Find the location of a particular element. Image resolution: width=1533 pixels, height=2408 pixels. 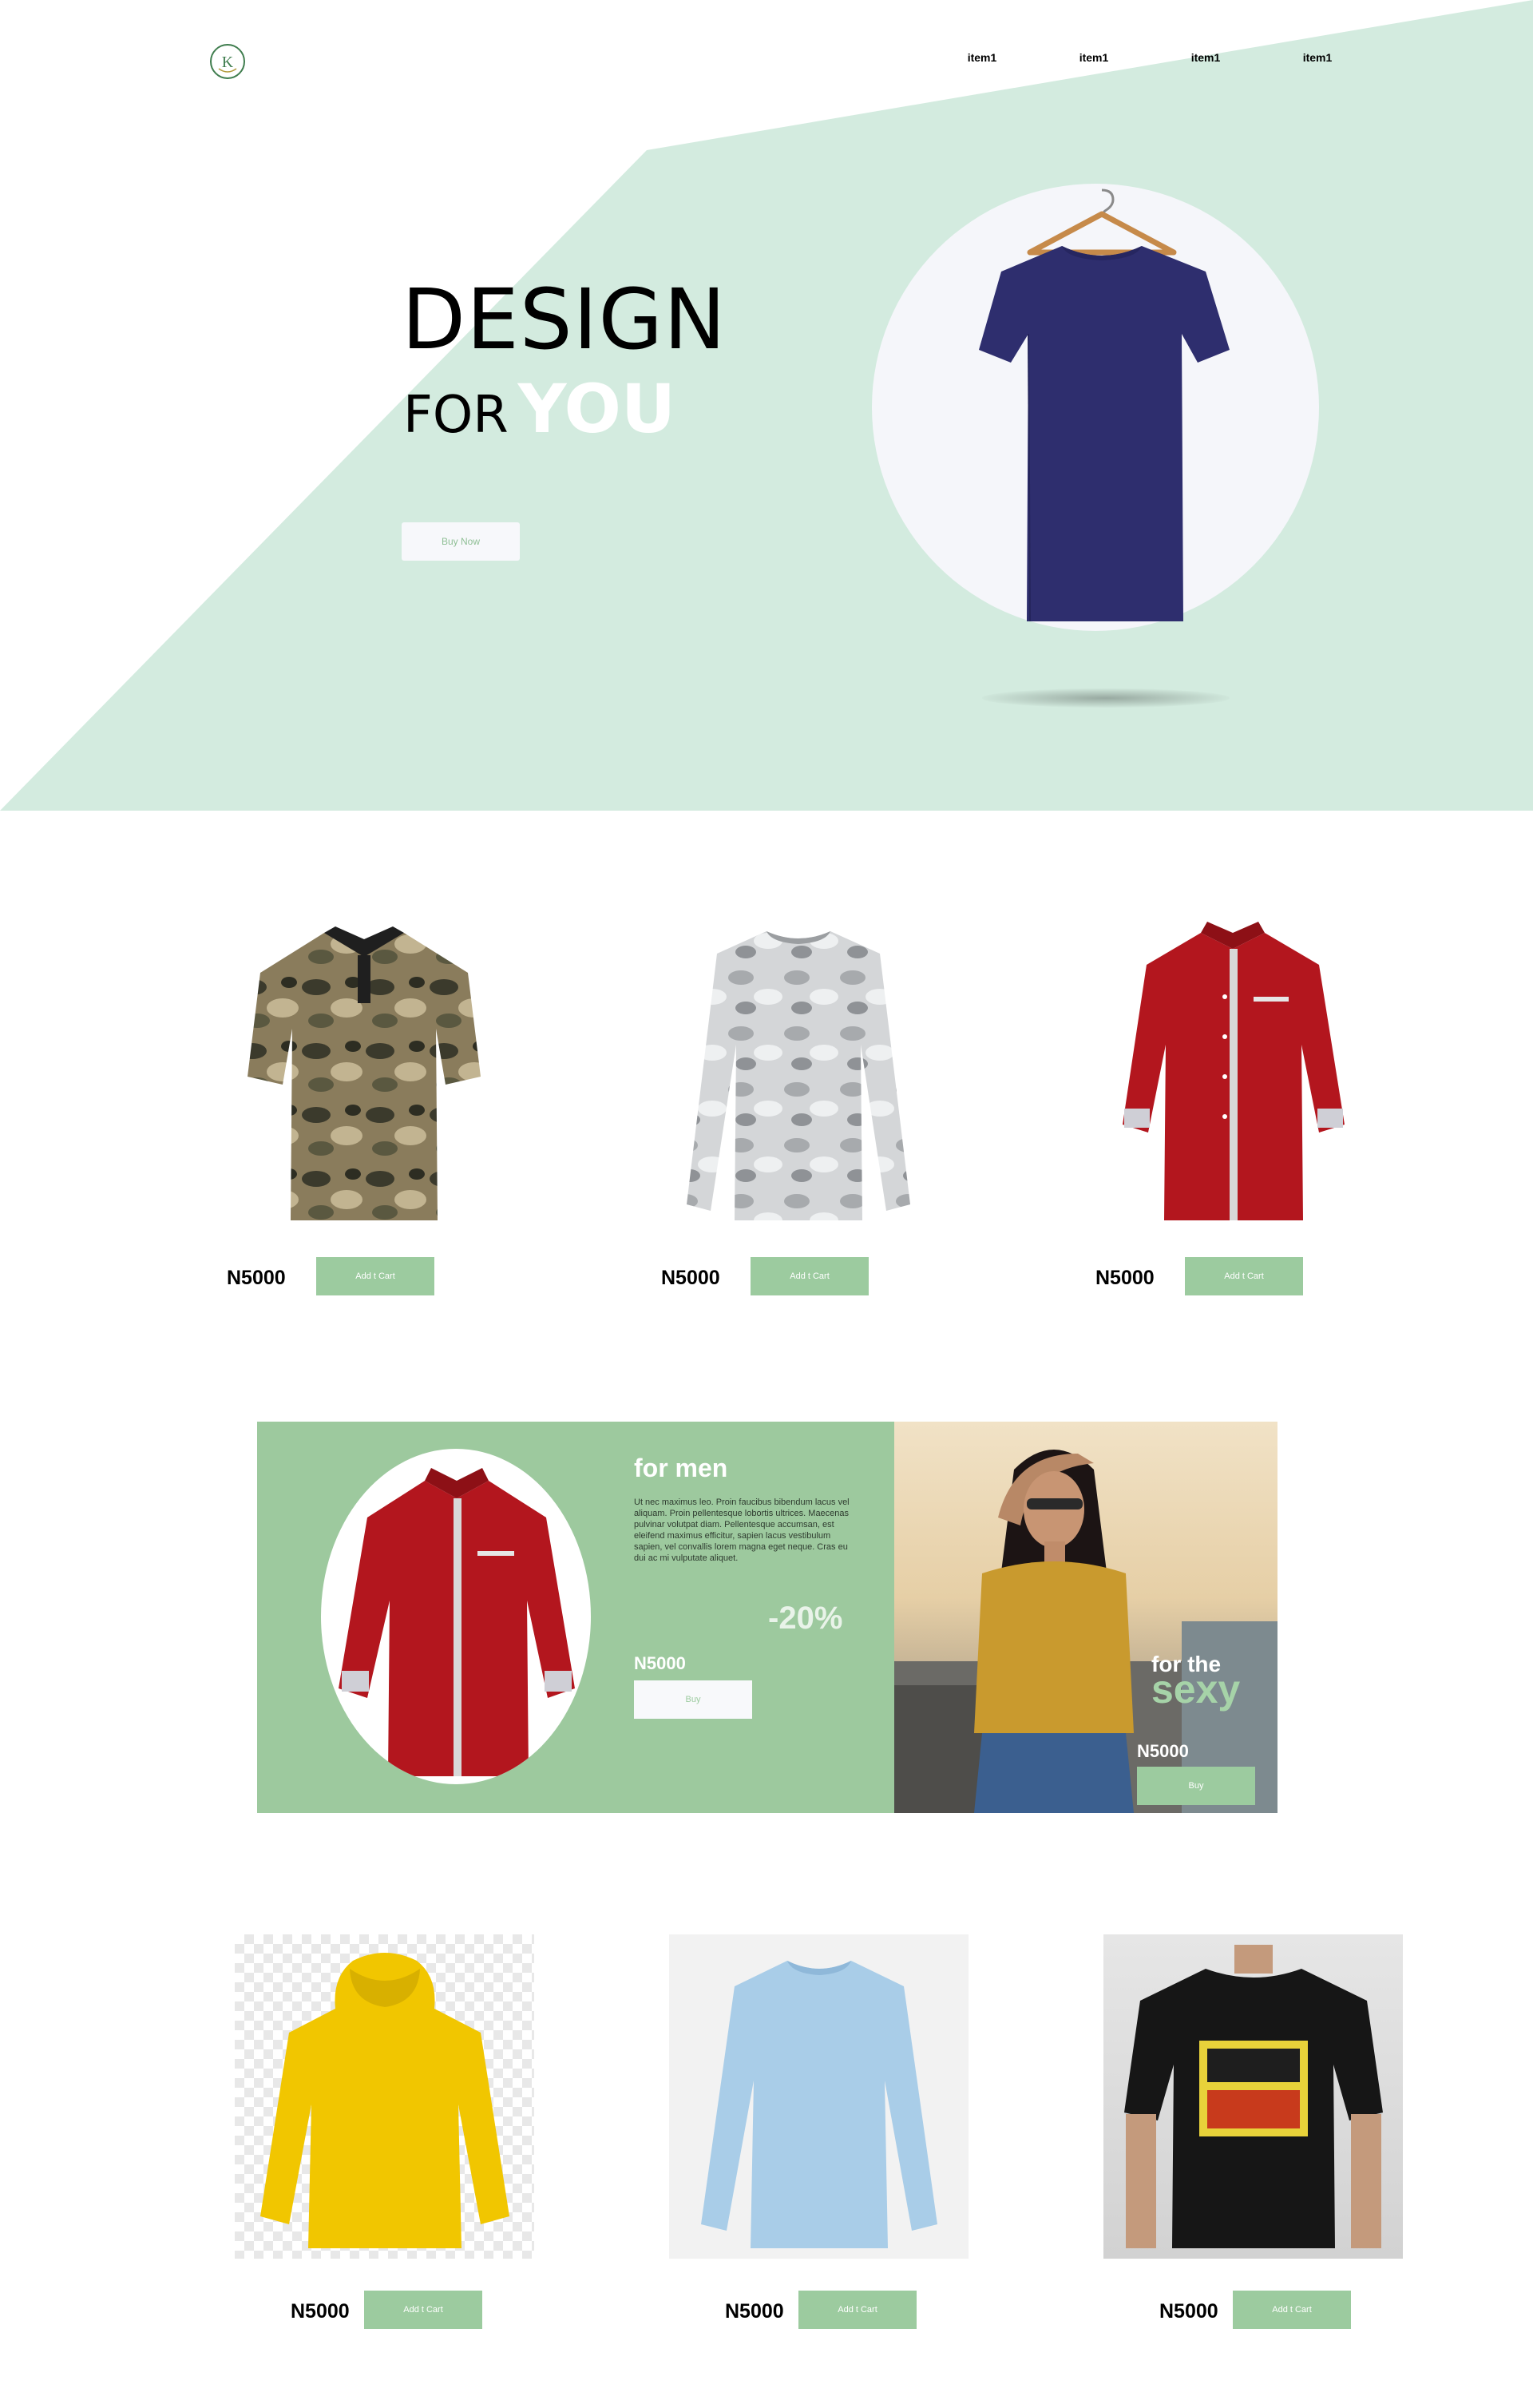

product-image-yellow-hoodie is located at coordinates (384, 2096).